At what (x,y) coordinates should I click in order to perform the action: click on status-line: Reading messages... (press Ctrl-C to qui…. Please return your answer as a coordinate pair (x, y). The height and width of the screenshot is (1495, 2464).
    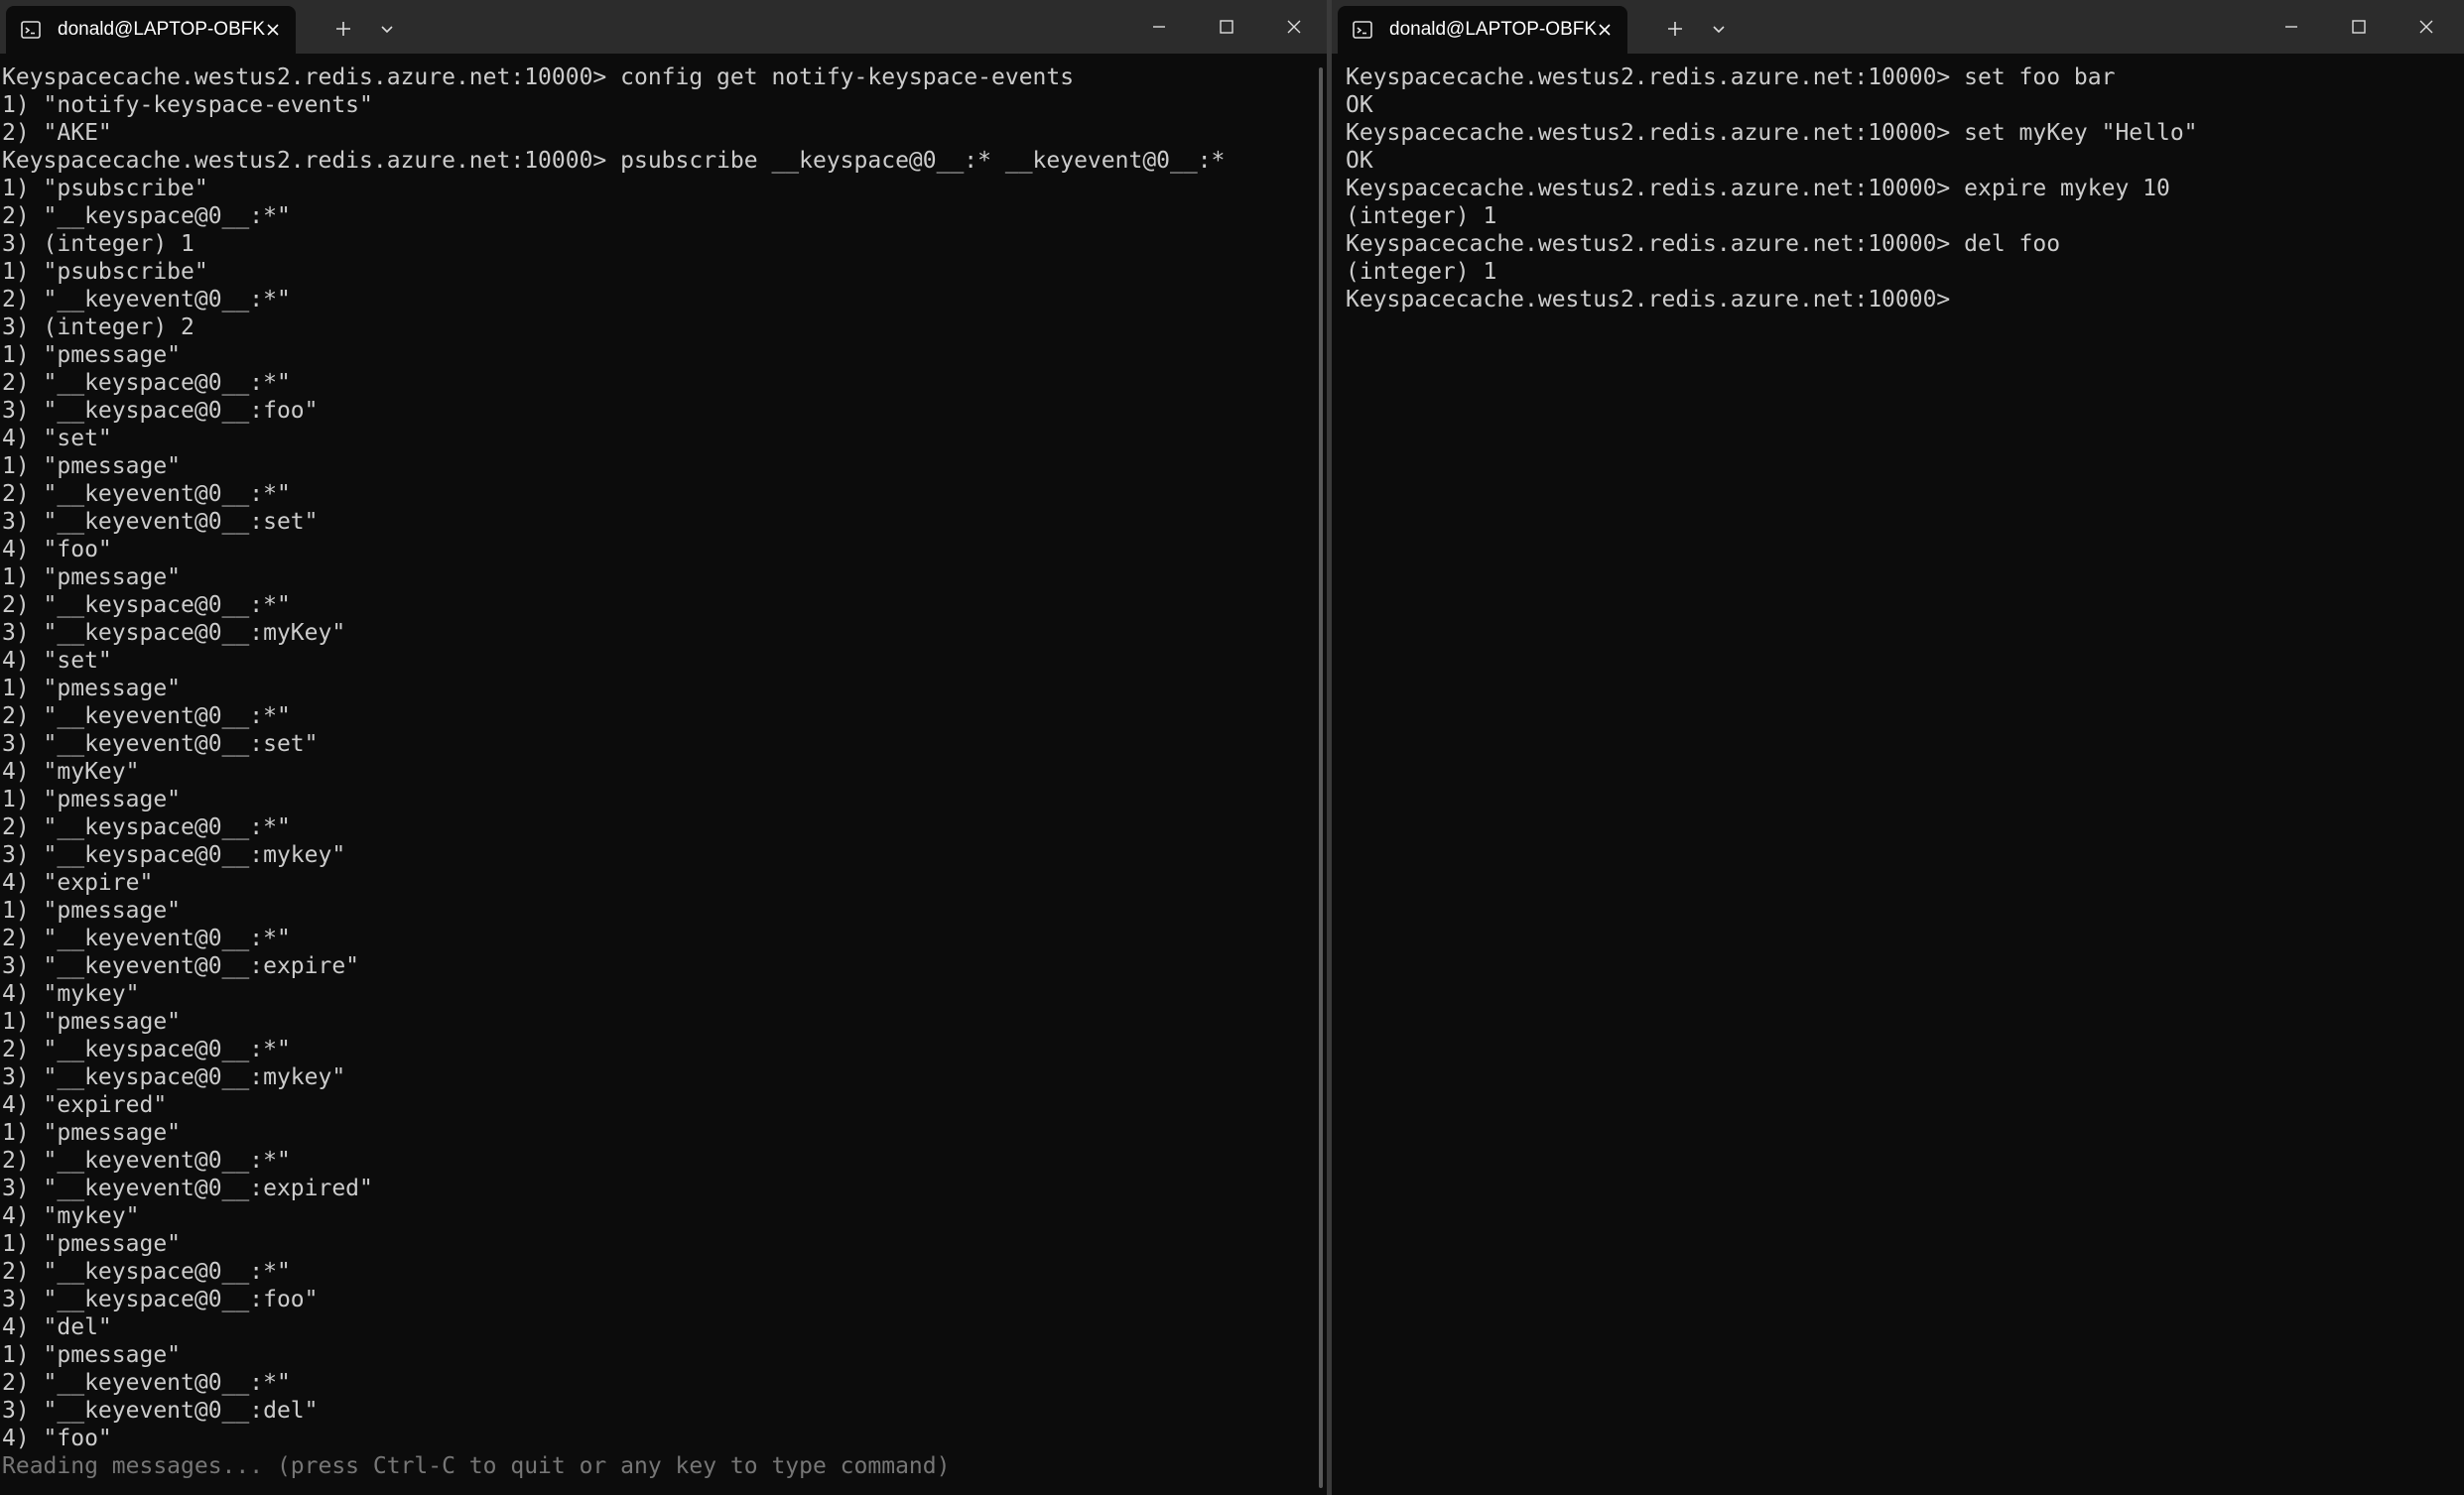
    Looking at the image, I should click on (476, 1466).